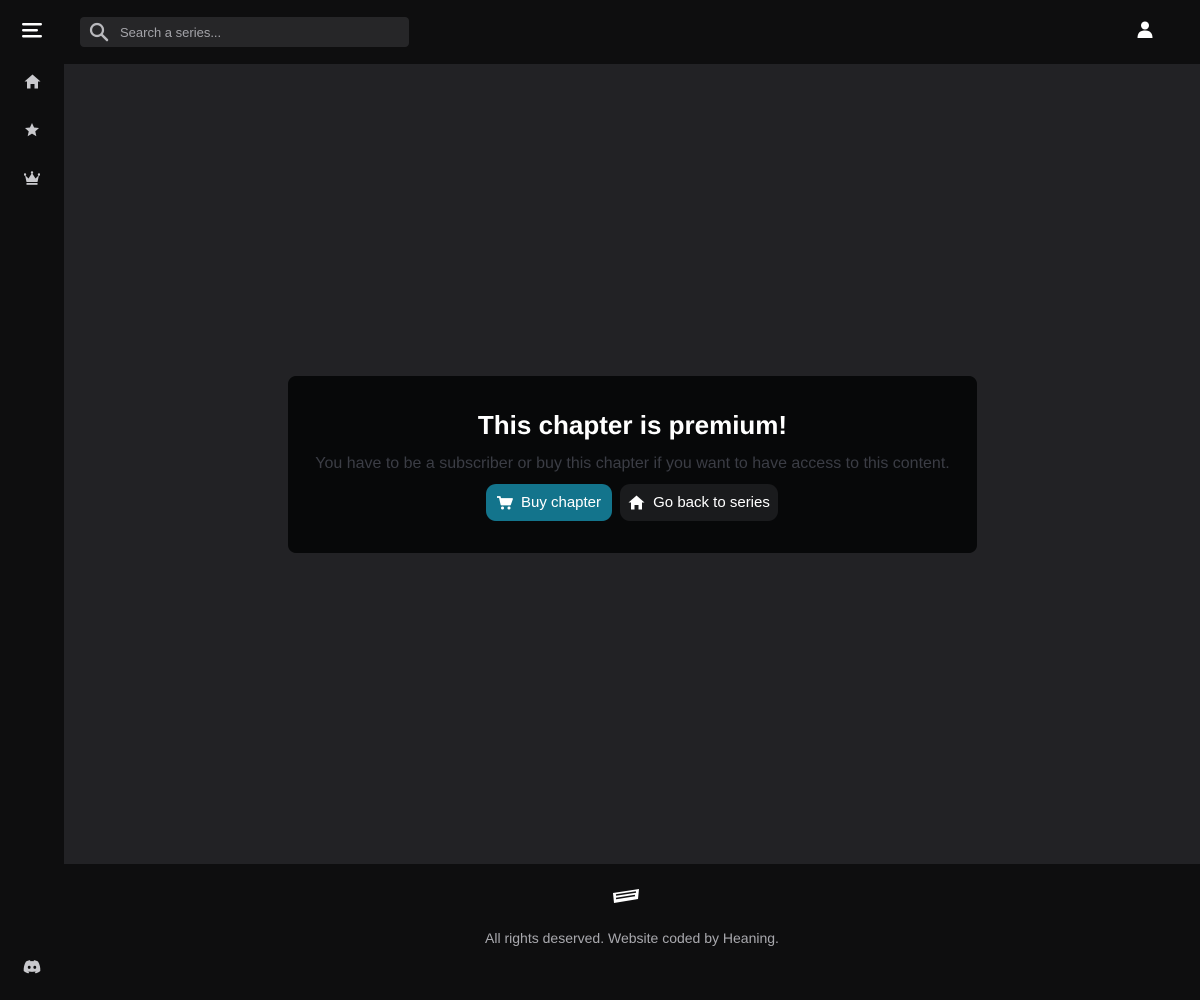 The width and height of the screenshot is (1200, 1000). I want to click on crown-icon, so click(32, 180).